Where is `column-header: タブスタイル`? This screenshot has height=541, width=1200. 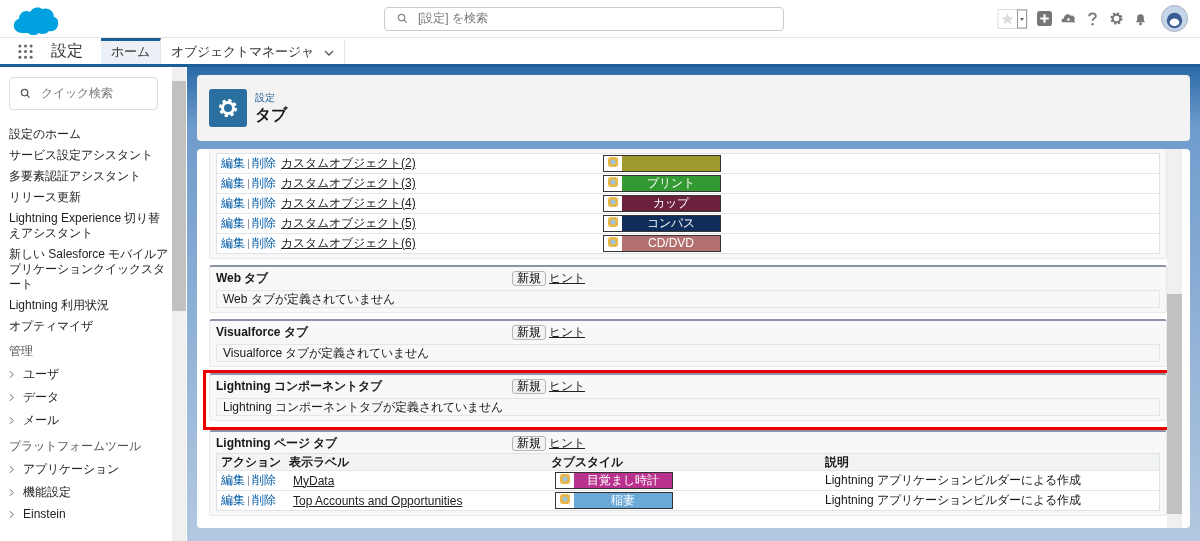 column-header: タブスタイル is located at coordinates (587, 462).